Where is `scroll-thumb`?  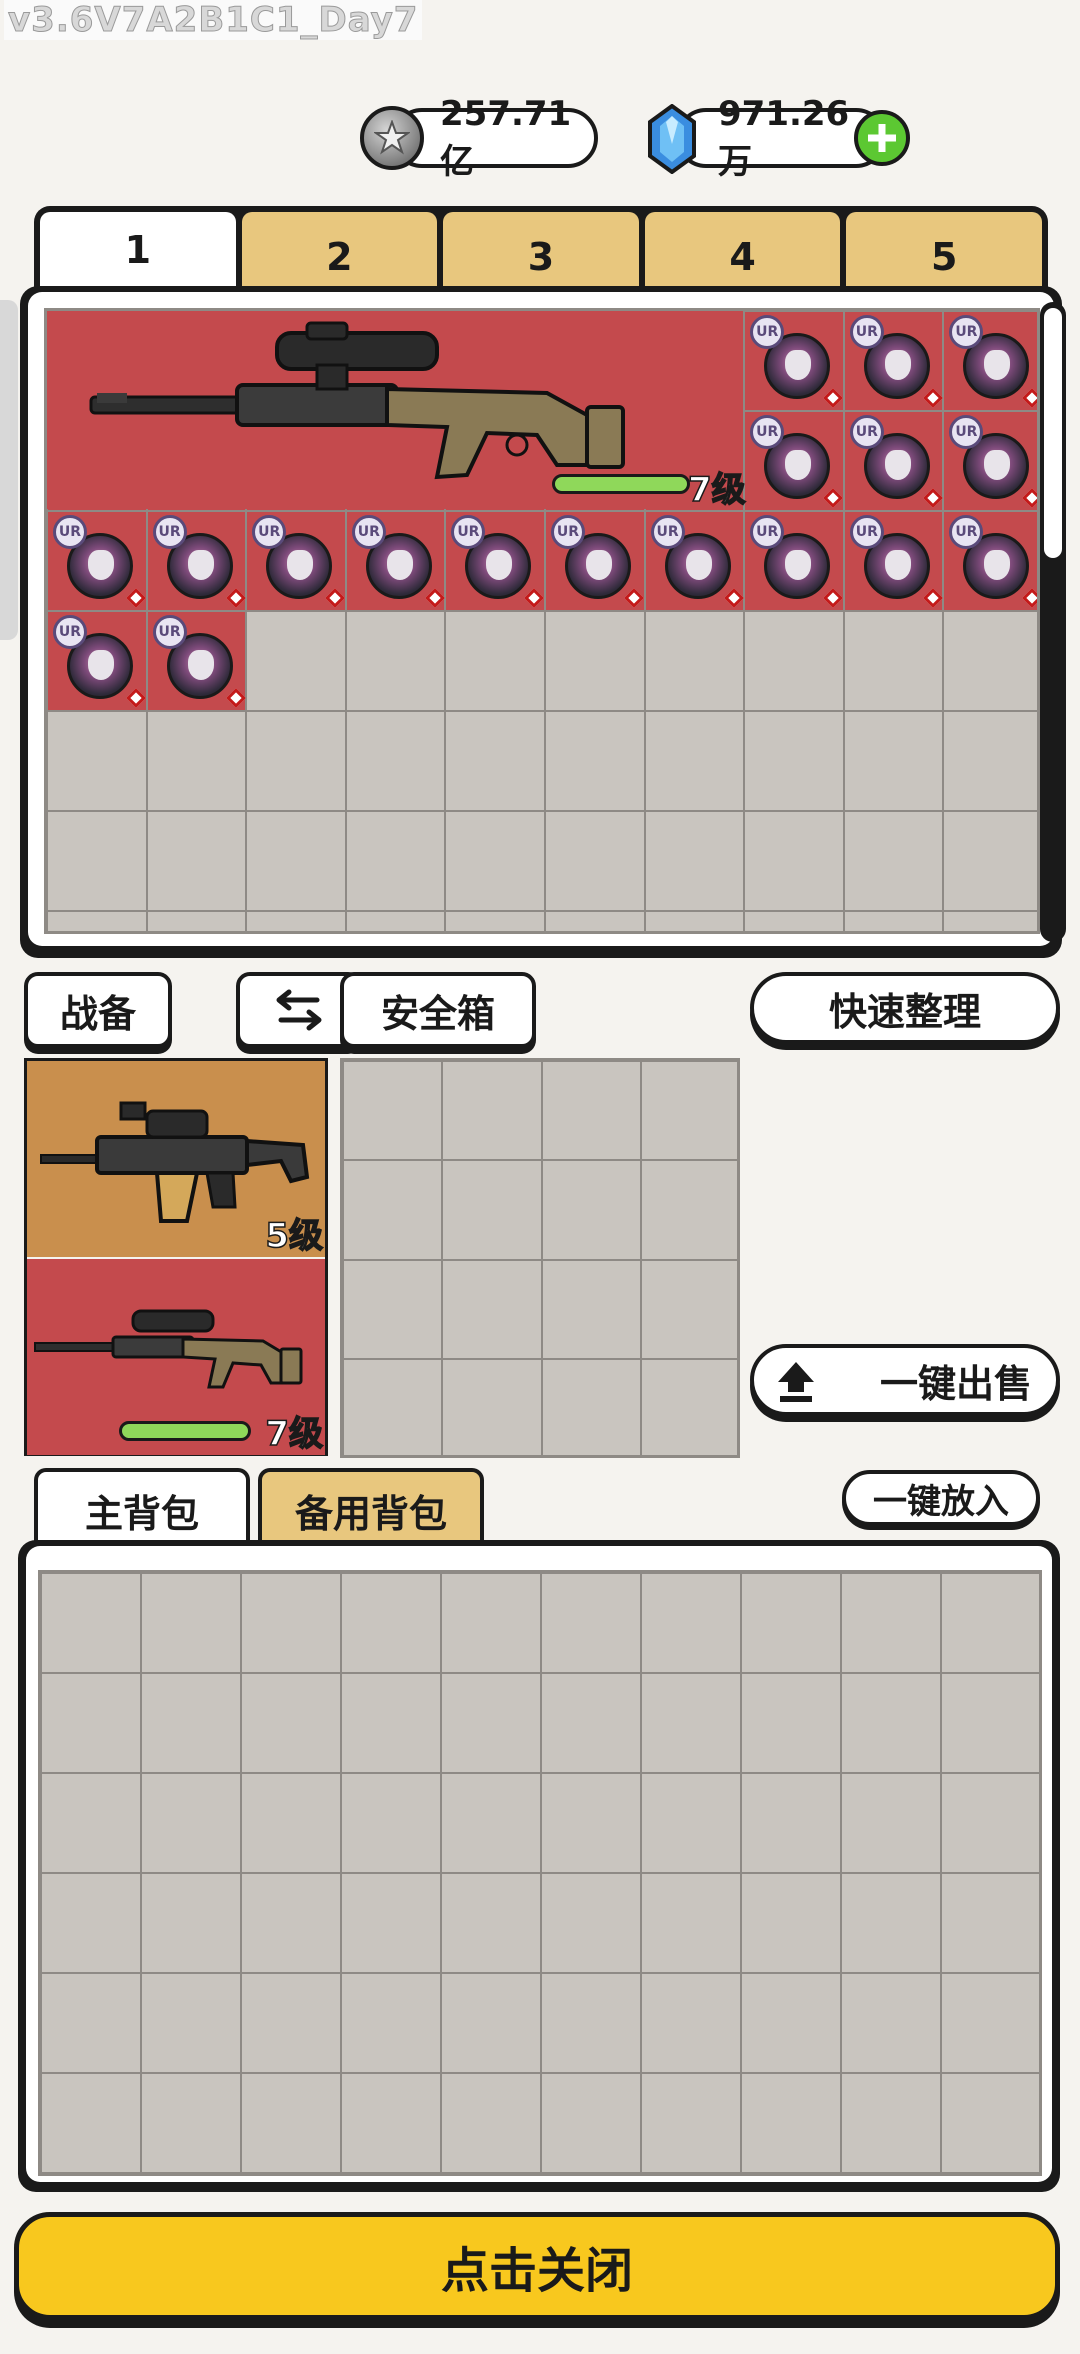 scroll-thumb is located at coordinates (1053, 433).